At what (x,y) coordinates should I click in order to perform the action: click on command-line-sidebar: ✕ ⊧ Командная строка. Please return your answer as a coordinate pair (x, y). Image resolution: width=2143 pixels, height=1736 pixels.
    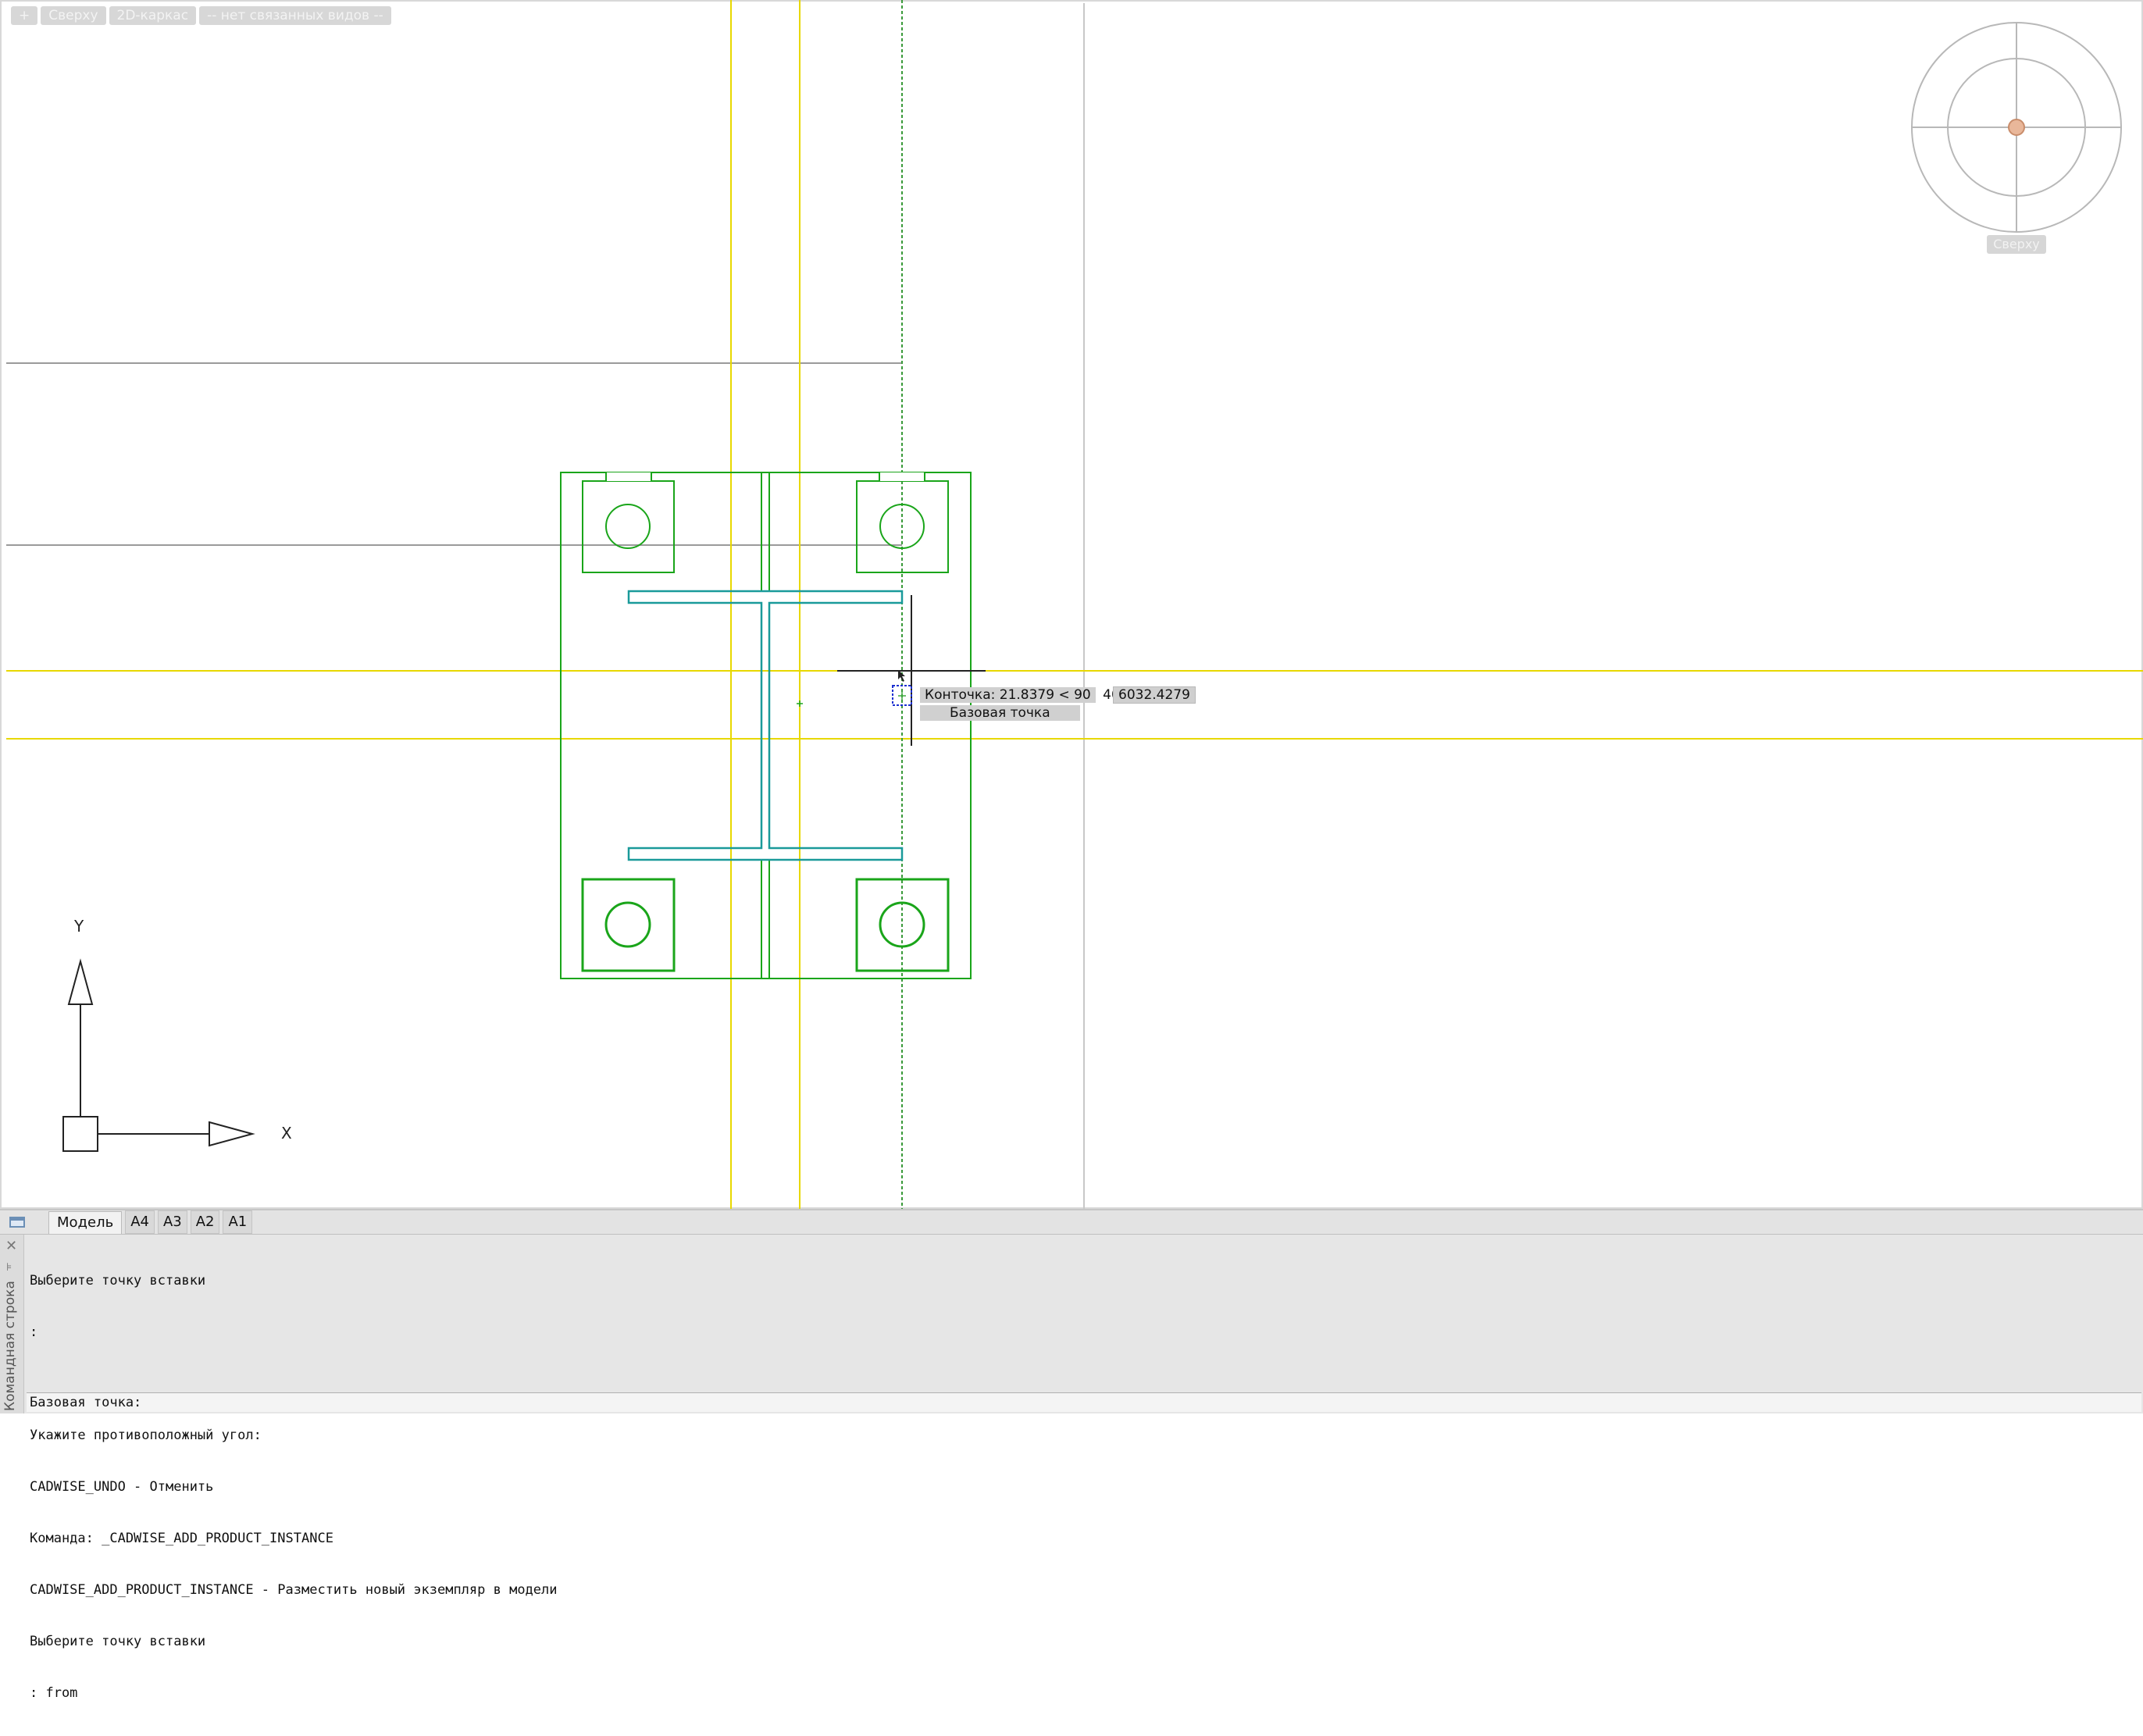
    Looking at the image, I should click on (12, 1324).